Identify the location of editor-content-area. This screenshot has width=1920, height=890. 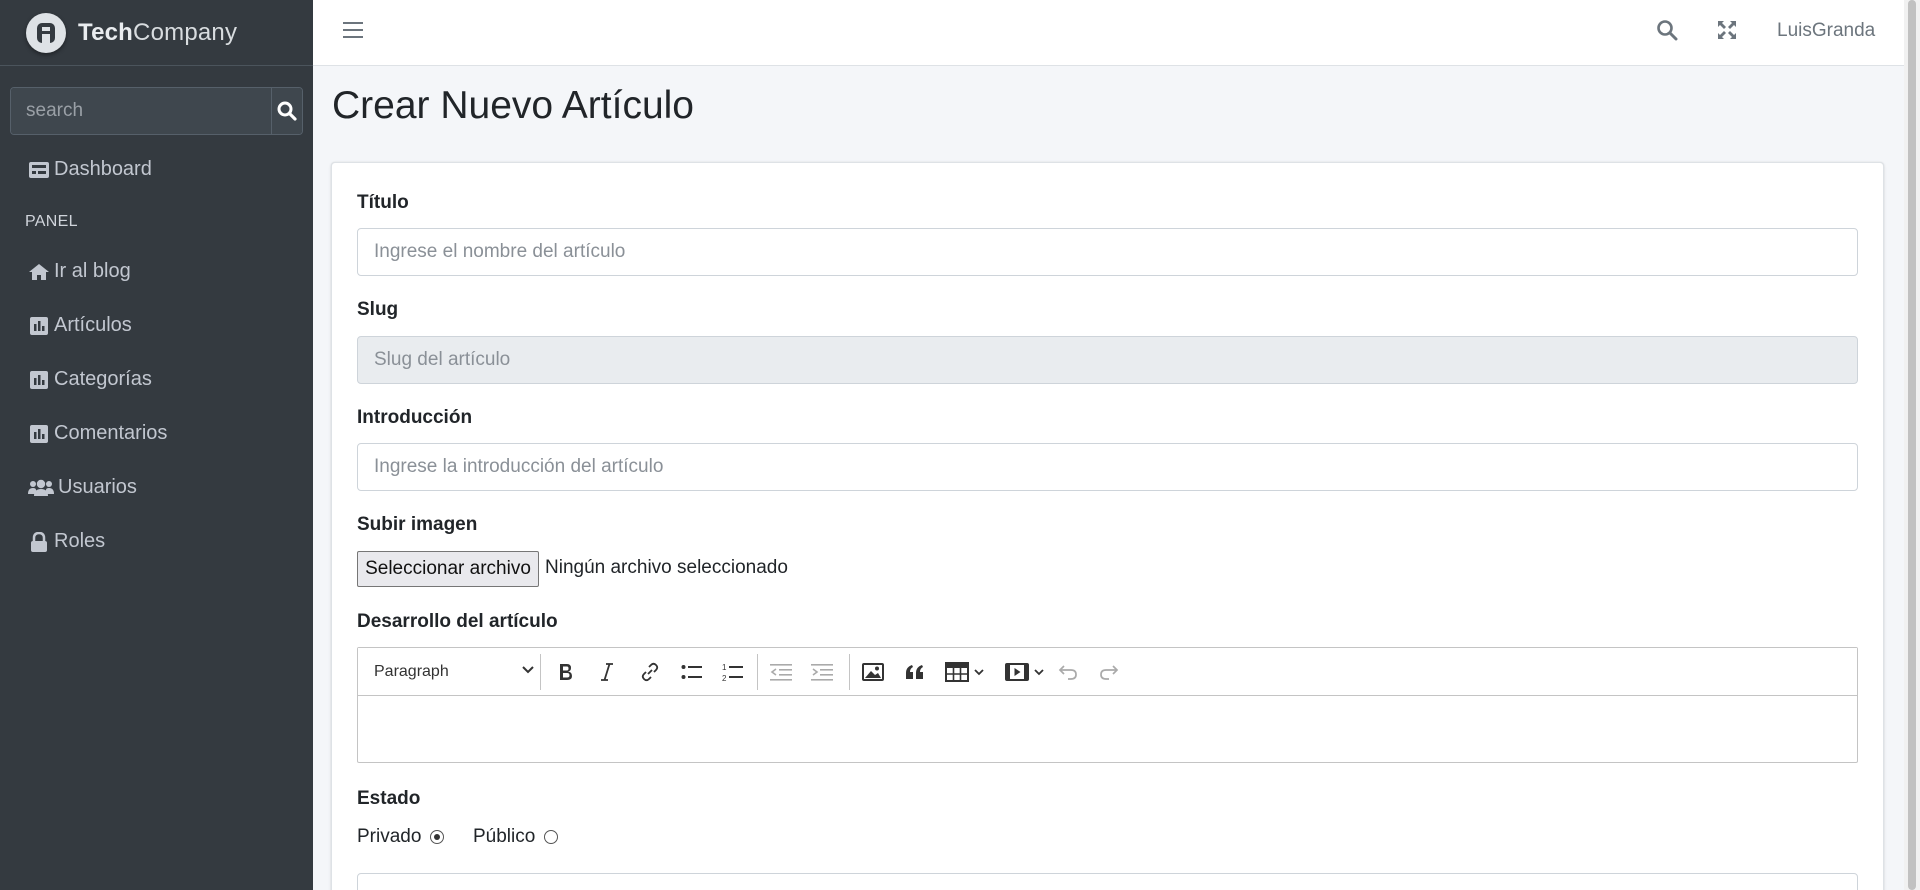
(1107, 729).